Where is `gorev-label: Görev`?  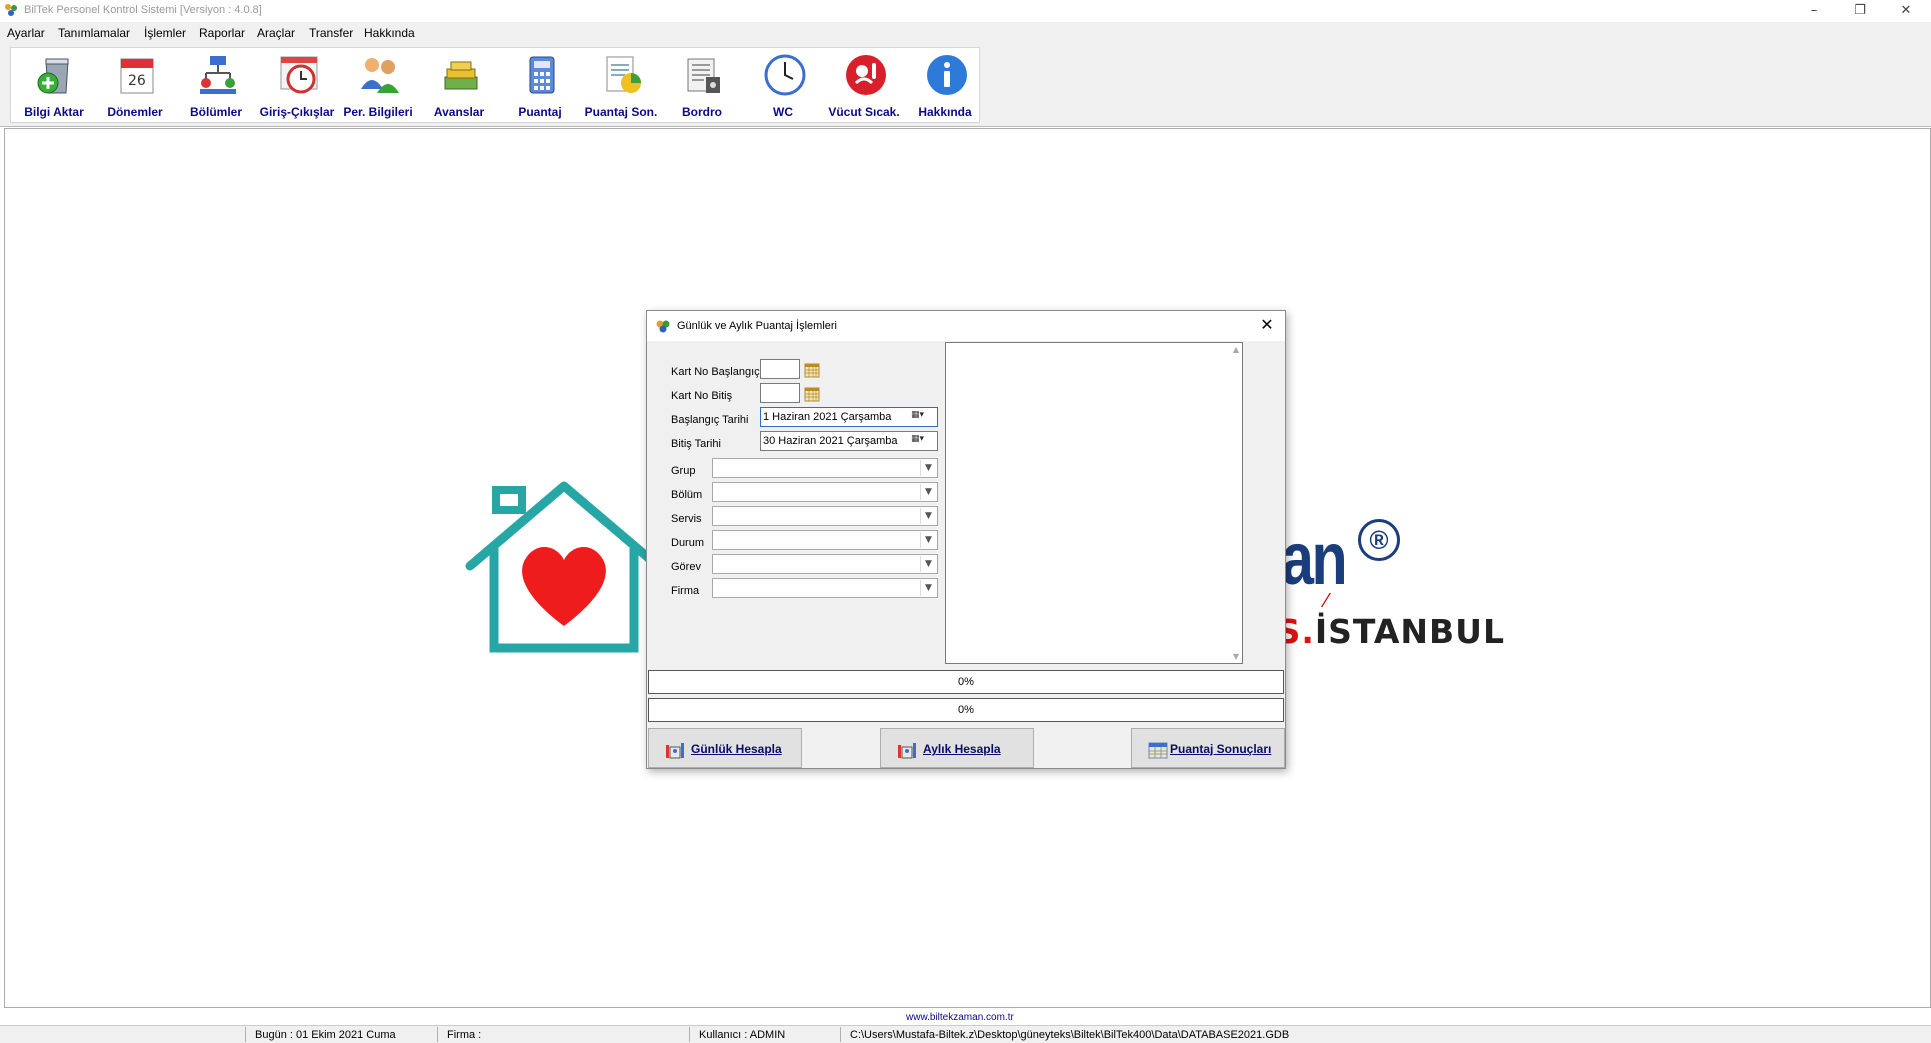 gorev-label: Görev is located at coordinates (686, 567).